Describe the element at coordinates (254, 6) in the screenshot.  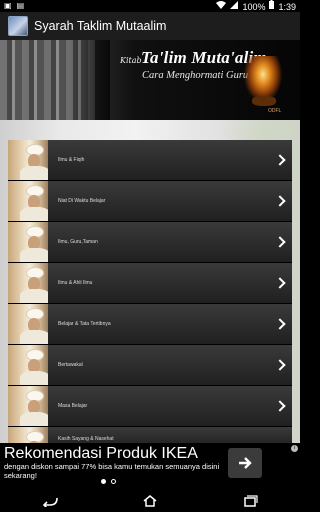
I see `battery-percent: 100%` at that location.